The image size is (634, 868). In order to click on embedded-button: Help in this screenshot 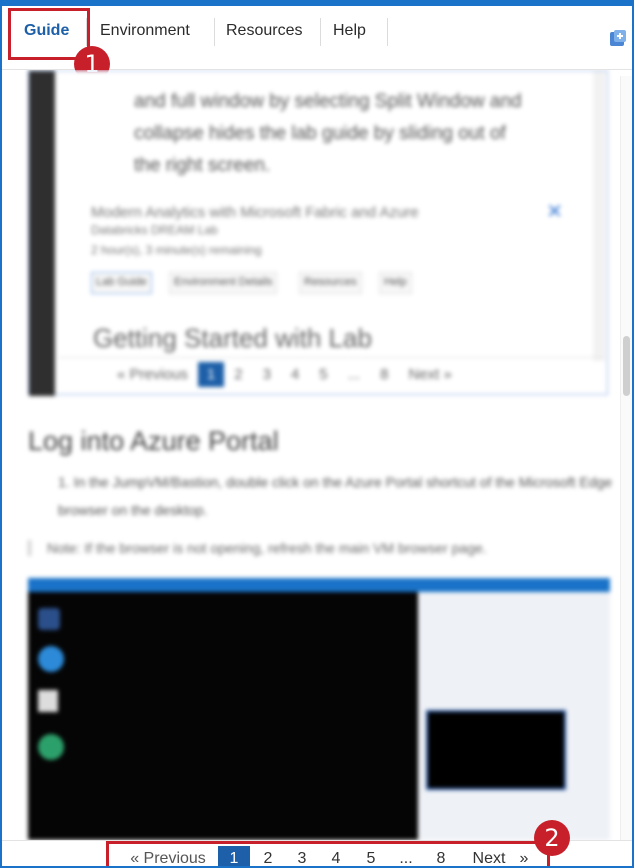, I will do `click(395, 283)`.